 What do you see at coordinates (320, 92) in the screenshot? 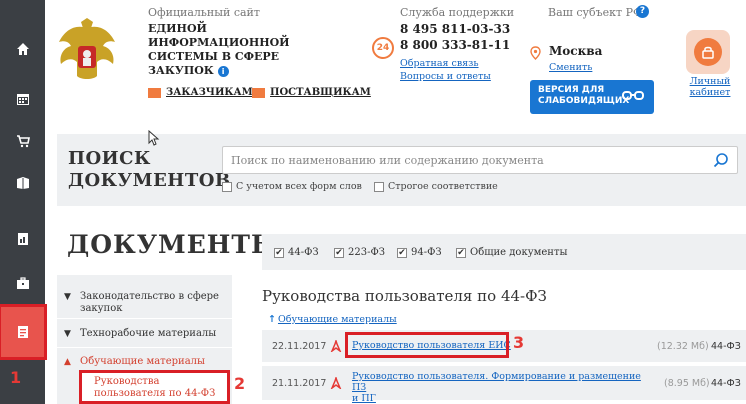
I see `suppliers-link-label: ПОСТАВЩИКАМ` at bounding box center [320, 92].